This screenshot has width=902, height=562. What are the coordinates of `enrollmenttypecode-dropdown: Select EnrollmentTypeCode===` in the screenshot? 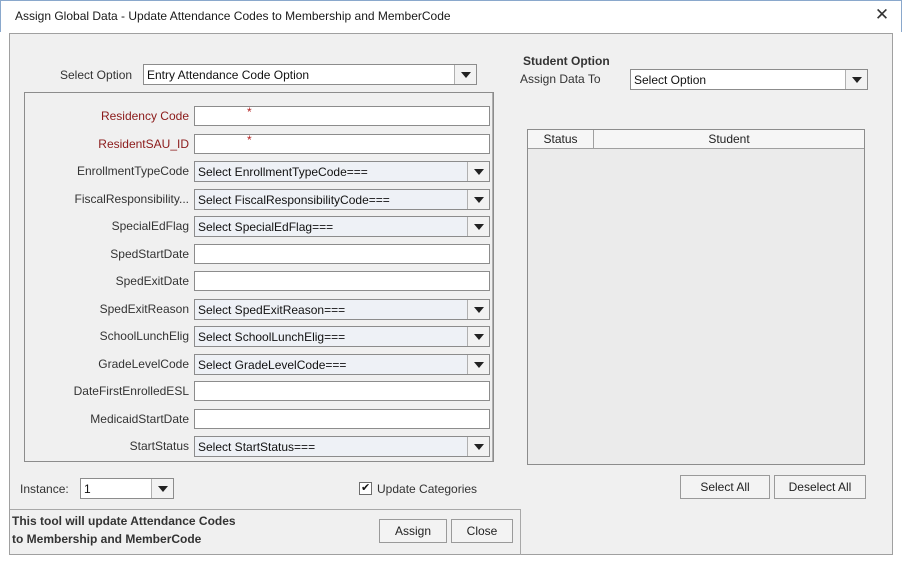 It's located at (342, 171).